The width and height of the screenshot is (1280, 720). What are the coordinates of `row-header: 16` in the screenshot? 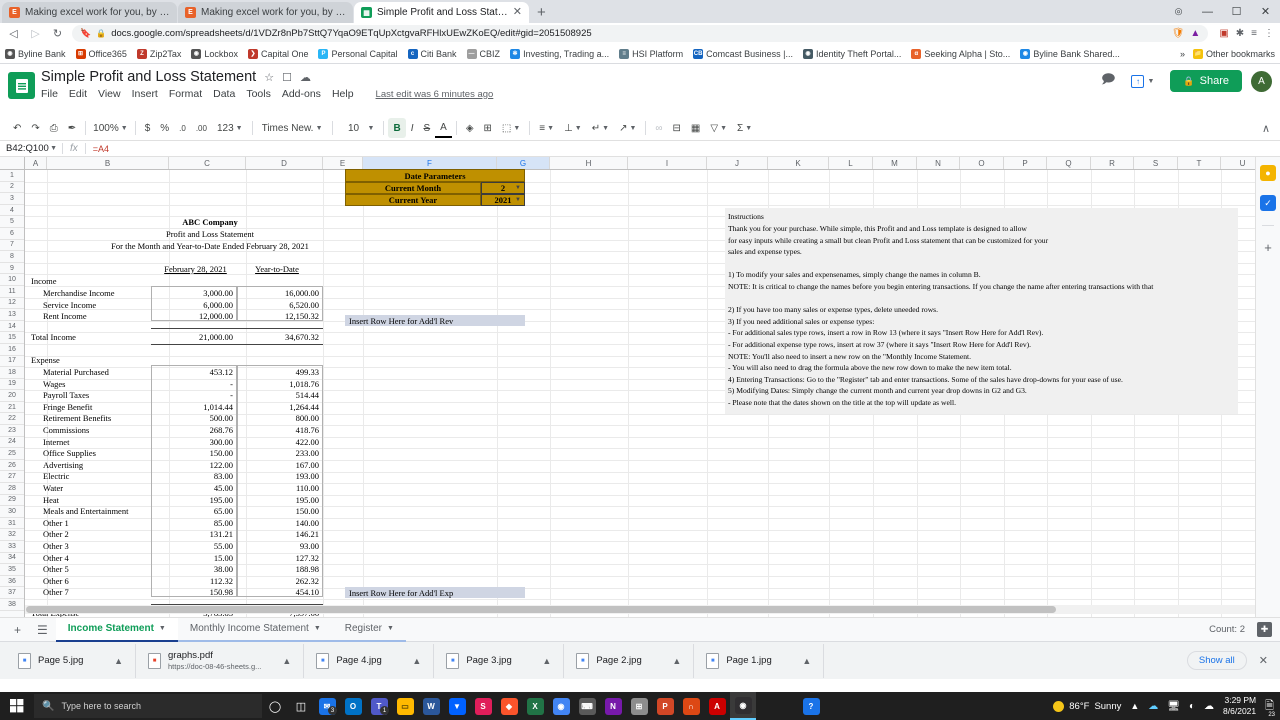 It's located at (12, 350).